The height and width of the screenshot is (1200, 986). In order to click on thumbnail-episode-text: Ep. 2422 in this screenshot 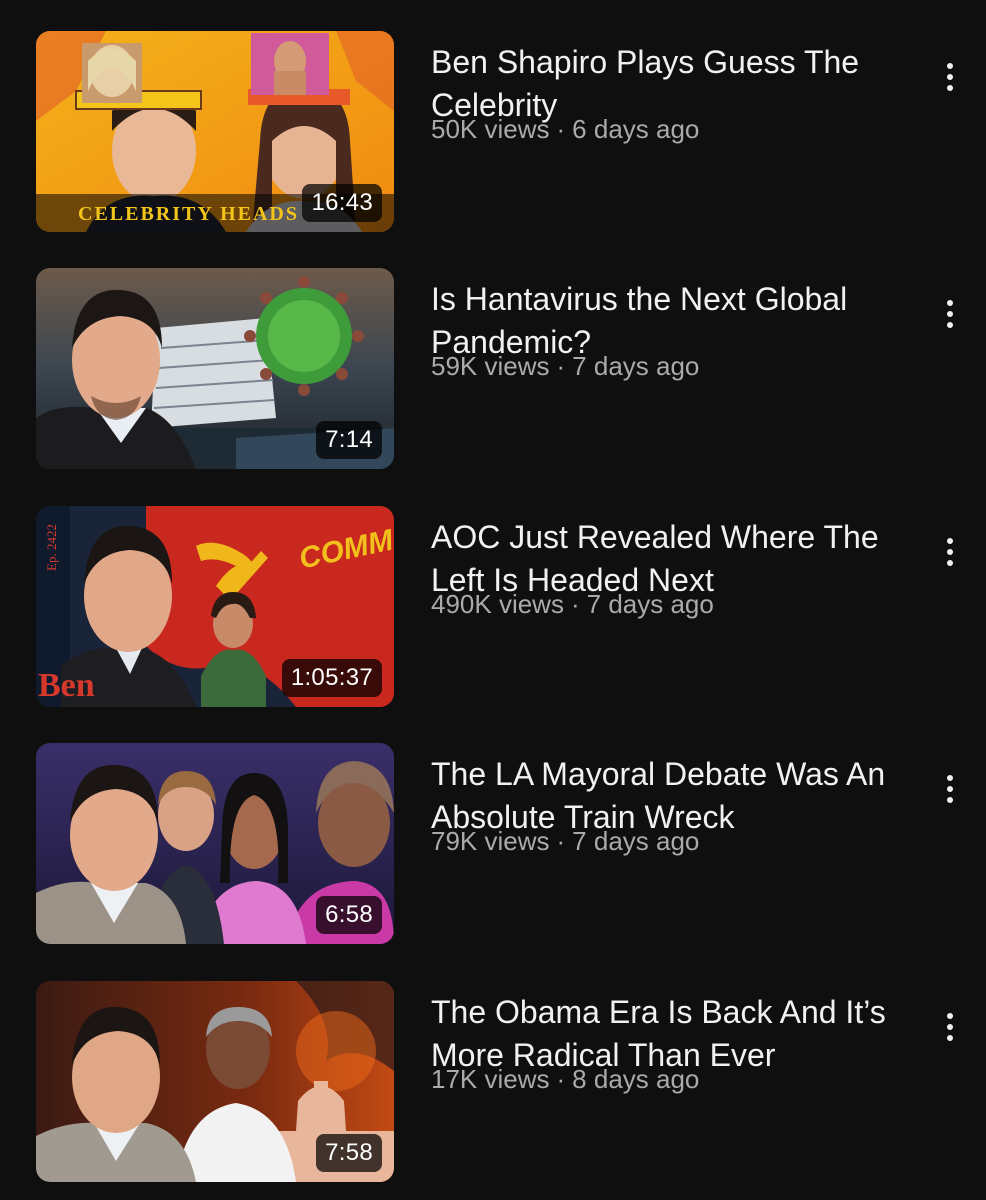, I will do `click(51, 547)`.